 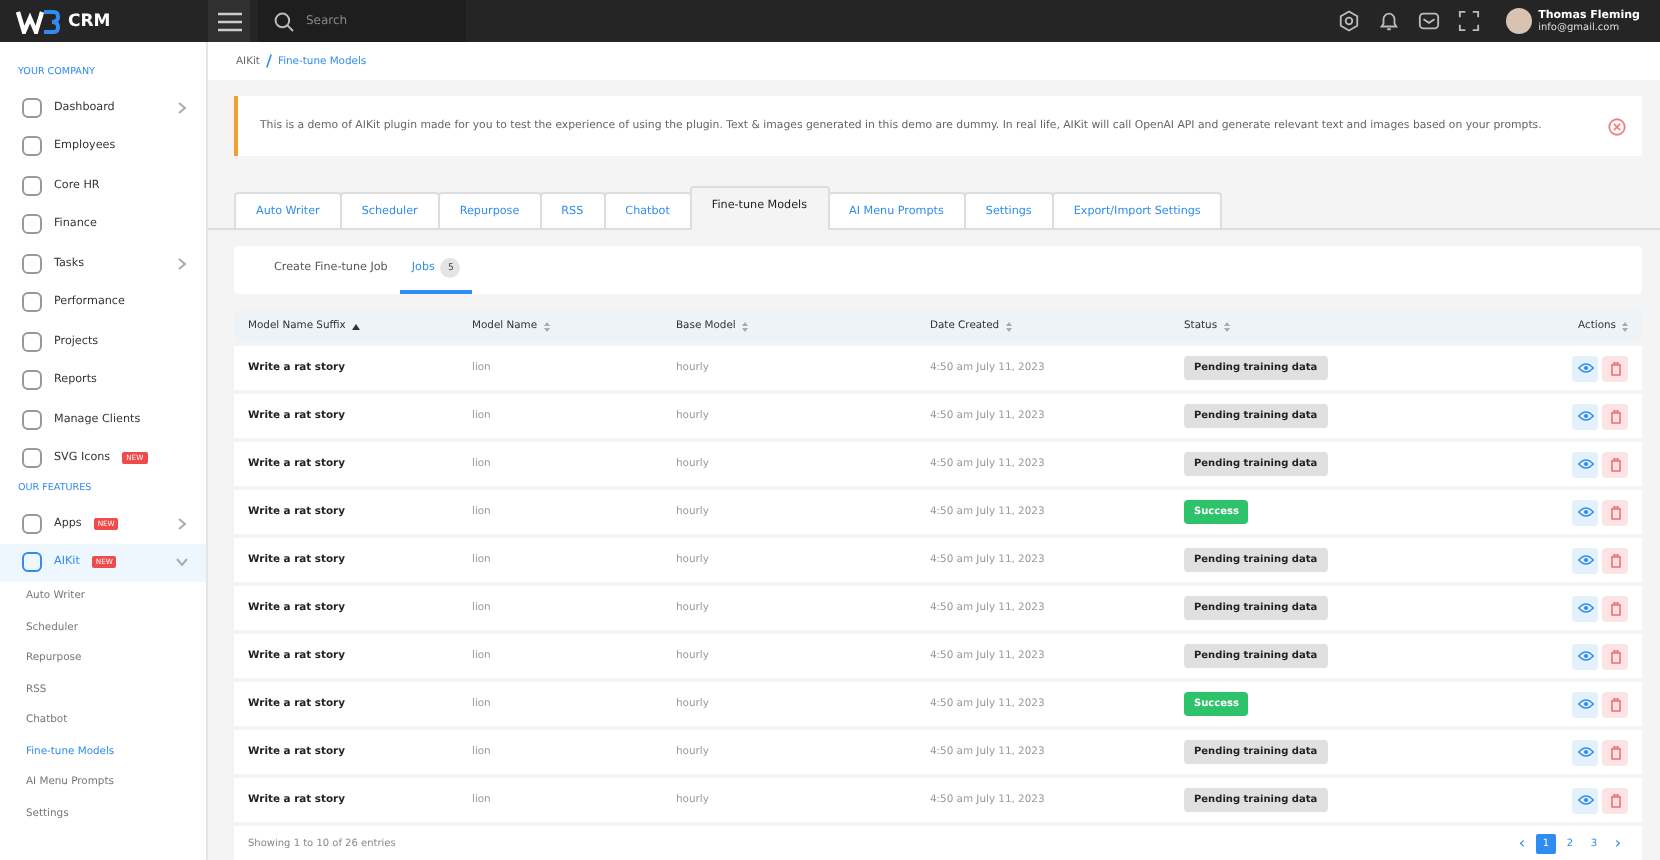 What do you see at coordinates (284, 21) in the screenshot?
I see `search-icon` at bounding box center [284, 21].